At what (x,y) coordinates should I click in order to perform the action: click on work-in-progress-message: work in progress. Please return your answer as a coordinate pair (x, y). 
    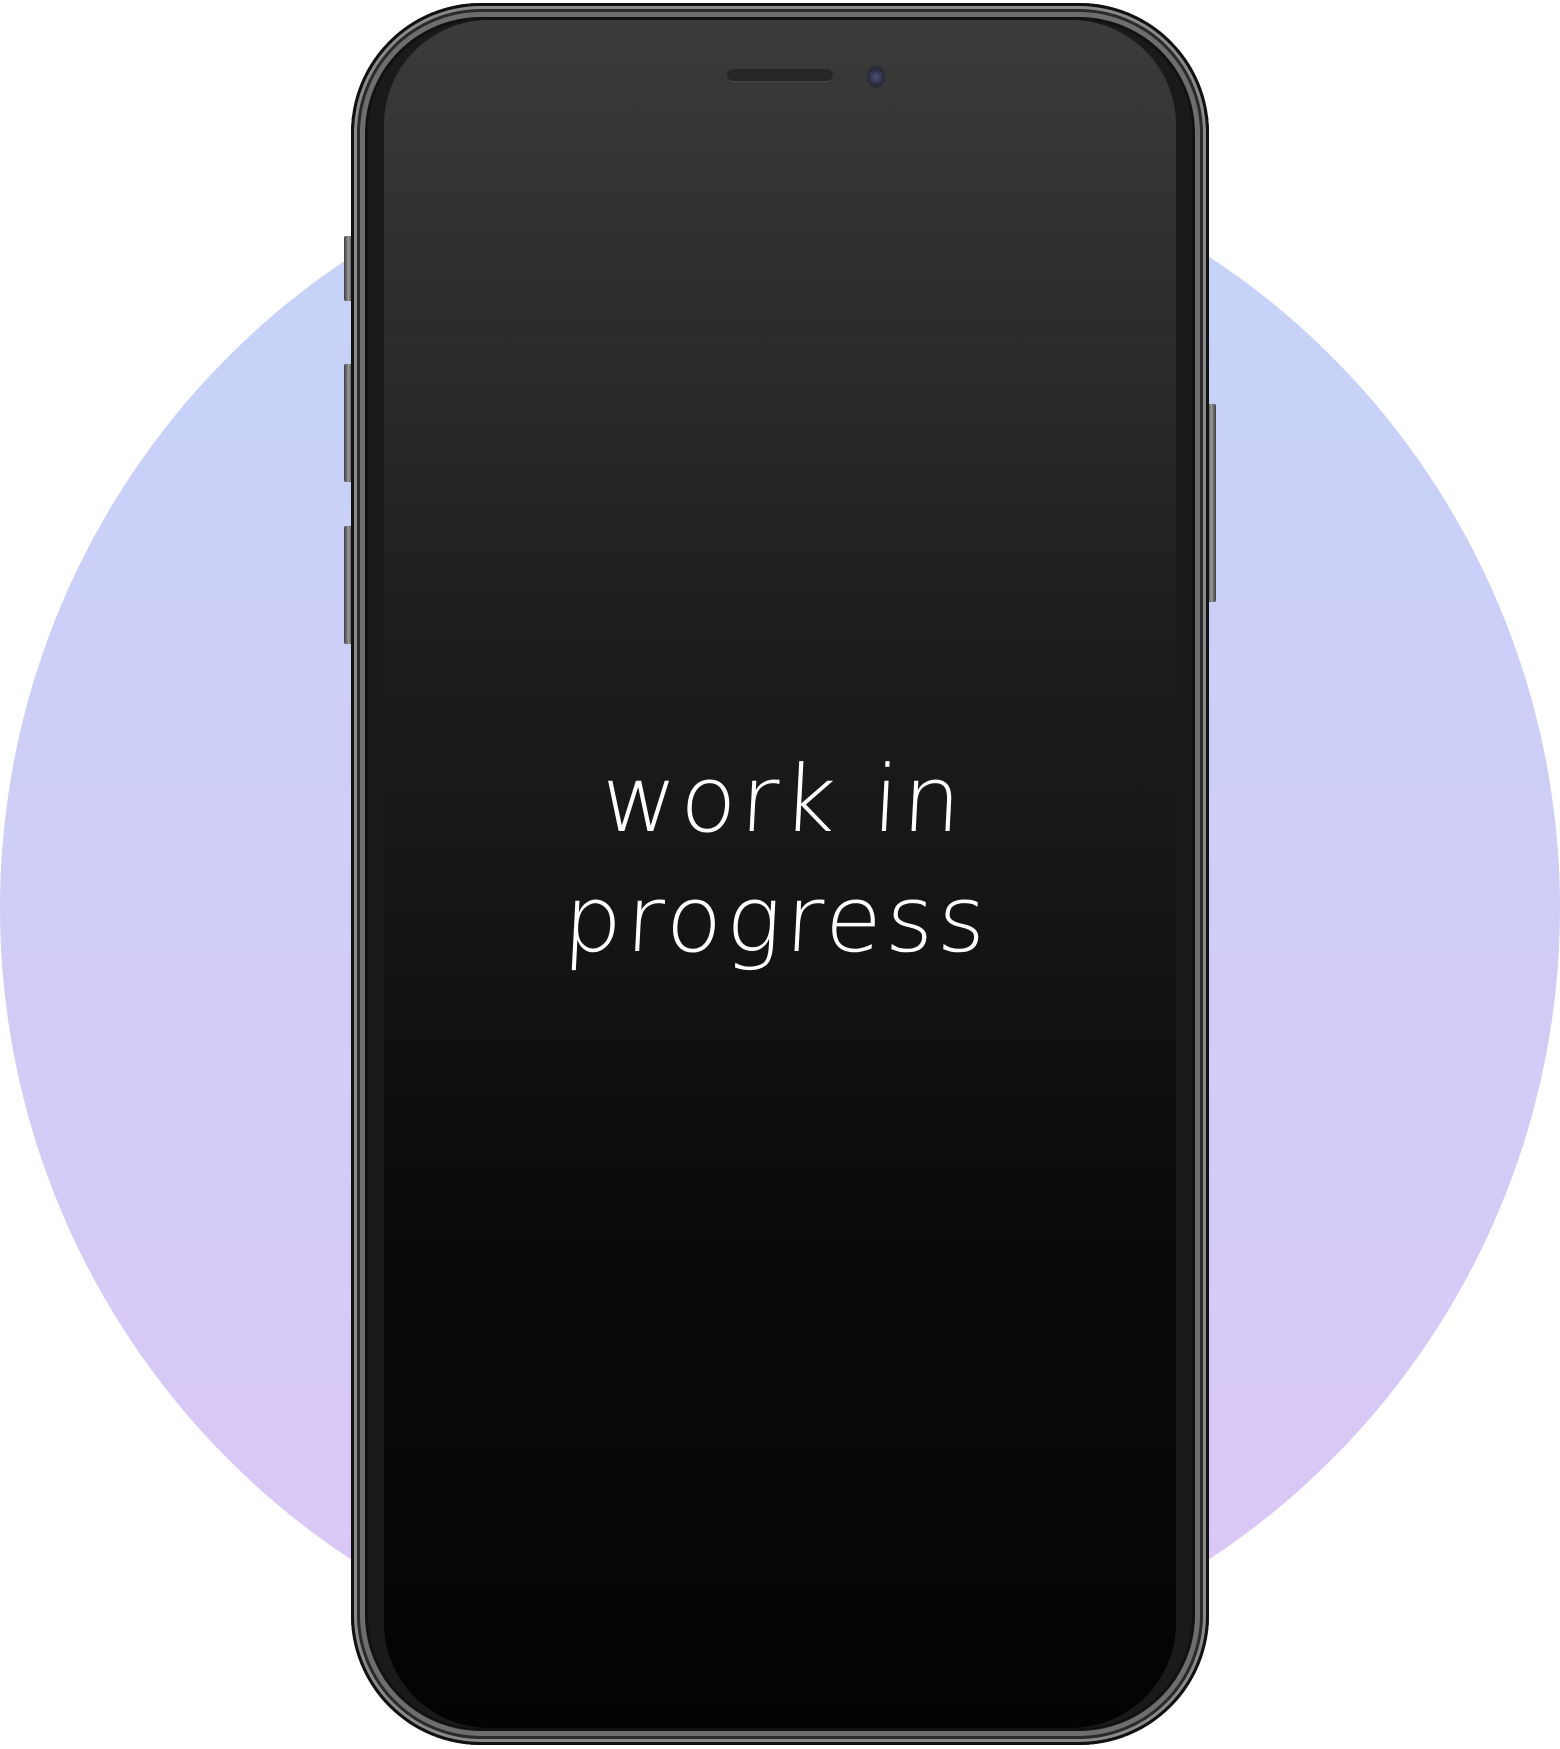
    Looking at the image, I should click on (780, 860).